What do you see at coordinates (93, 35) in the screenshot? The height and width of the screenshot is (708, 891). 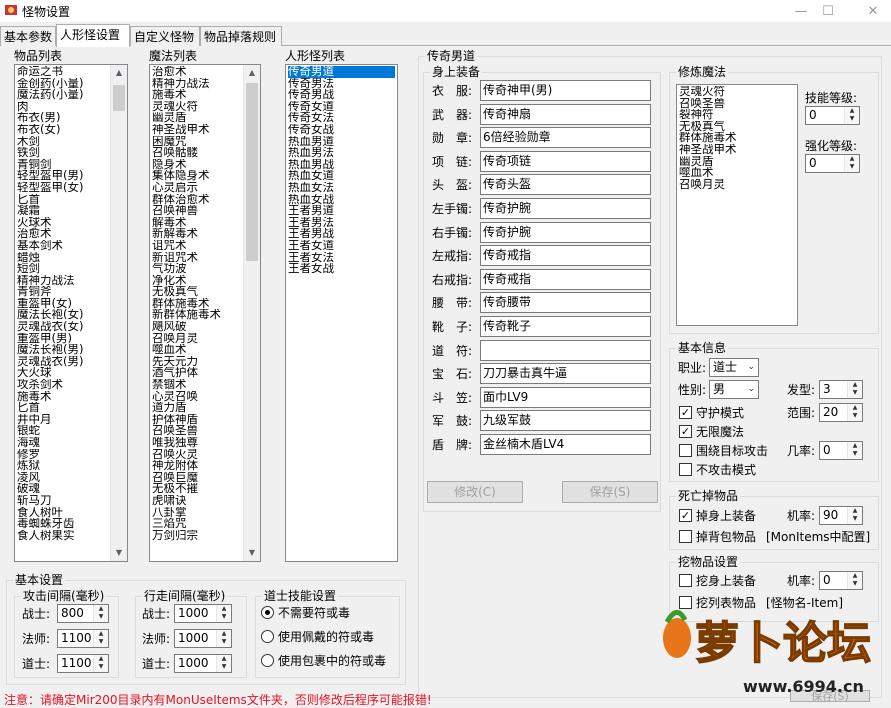 I see `tab-humanoid: 人形怪设置` at bounding box center [93, 35].